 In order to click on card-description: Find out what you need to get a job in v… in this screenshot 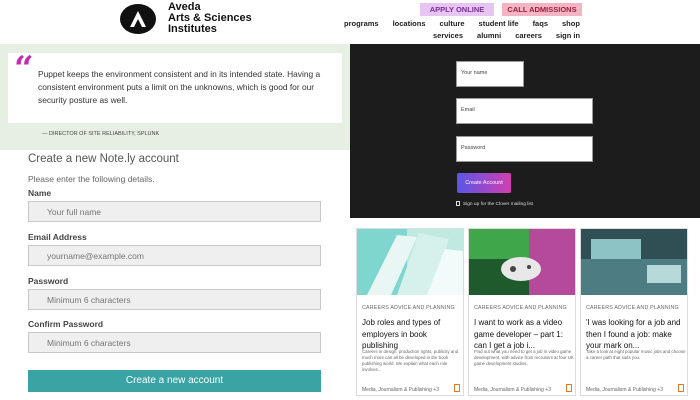, I will do `click(524, 357)`.